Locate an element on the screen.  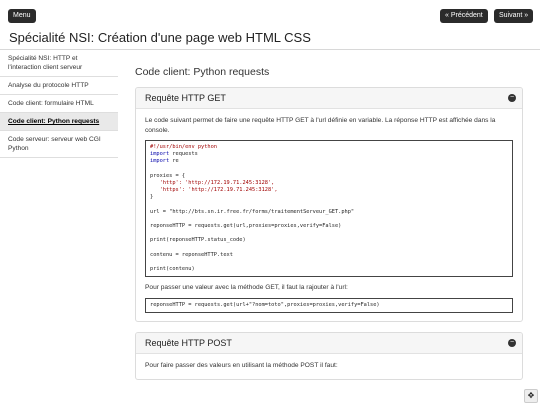
sidebar-item-cgi-server: Code serveur: serveur web CGI Python is located at coordinates (59, 144).